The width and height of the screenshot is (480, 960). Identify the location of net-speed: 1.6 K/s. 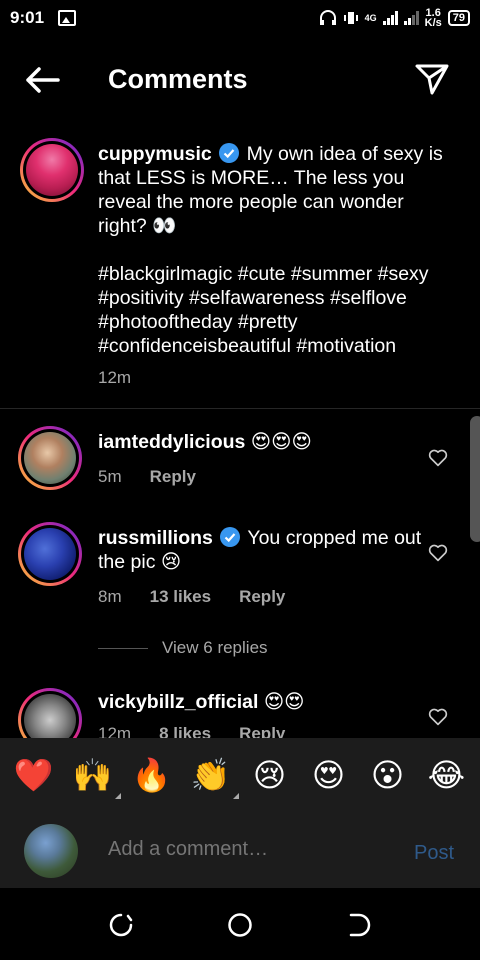
(433, 18).